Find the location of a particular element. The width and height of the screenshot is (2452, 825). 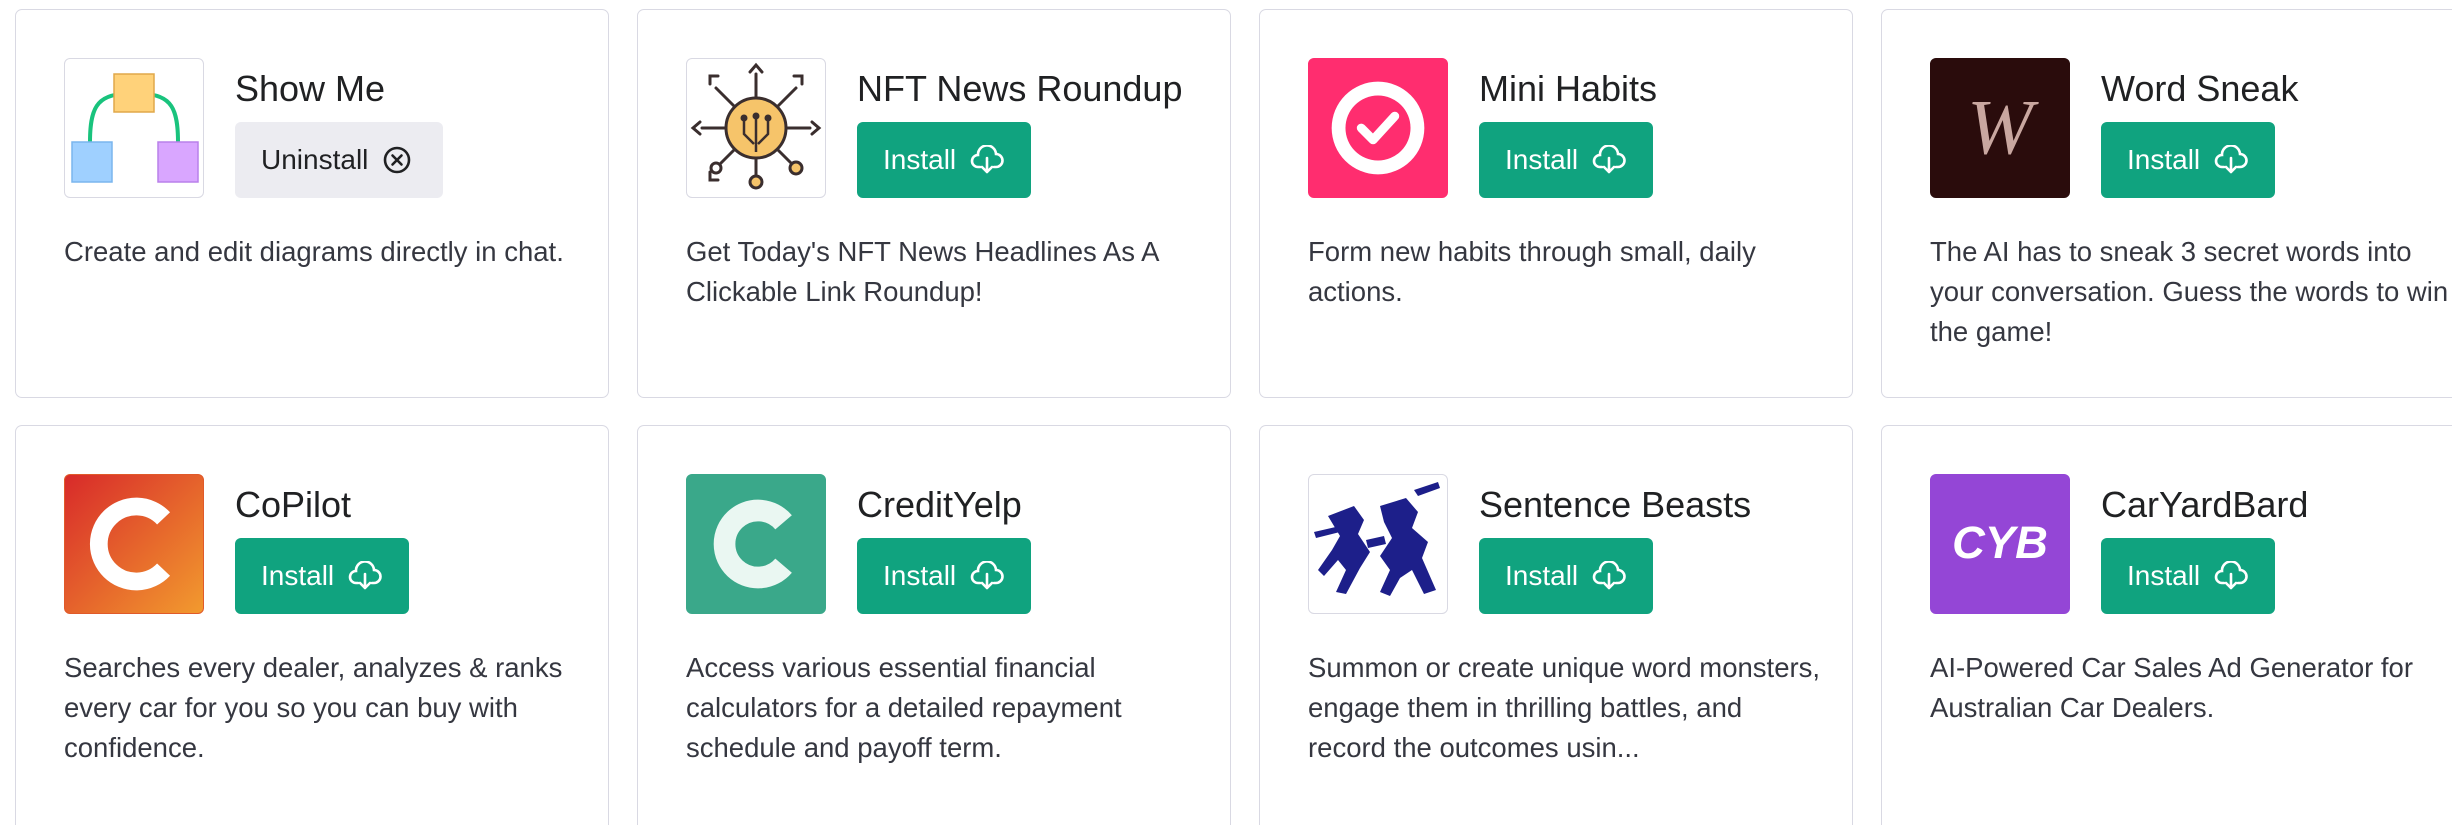

plugin-title: CoPilot is located at coordinates (293, 504).